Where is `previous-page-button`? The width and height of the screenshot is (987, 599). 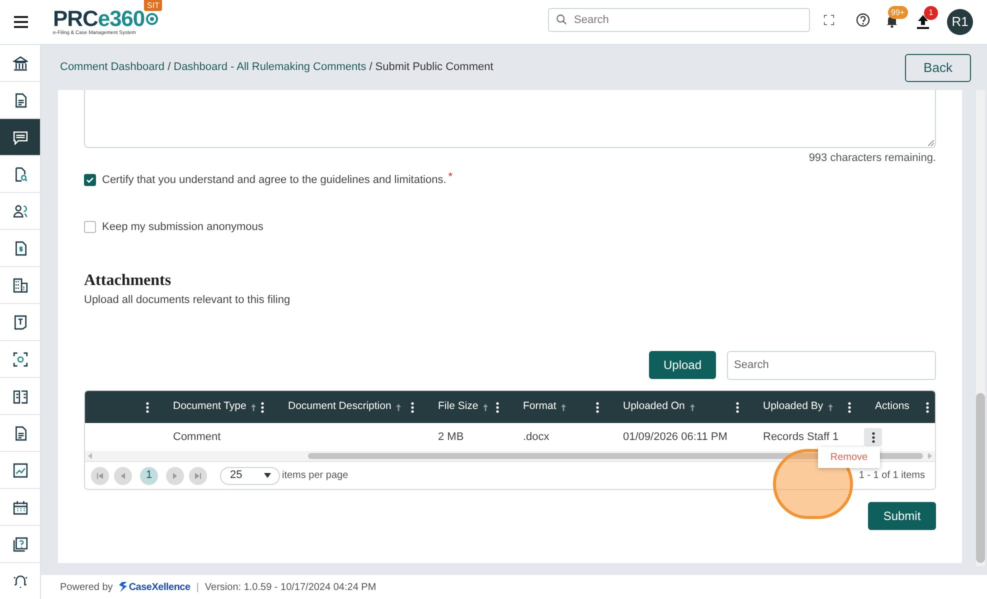
previous-page-button is located at coordinates (123, 475).